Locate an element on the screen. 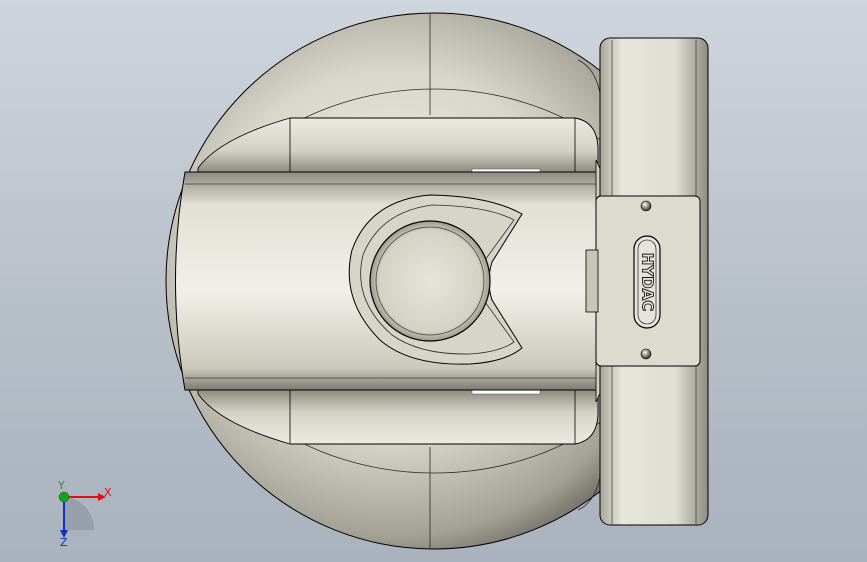 The image size is (867, 562). x-axis-label: X is located at coordinates (108, 492).